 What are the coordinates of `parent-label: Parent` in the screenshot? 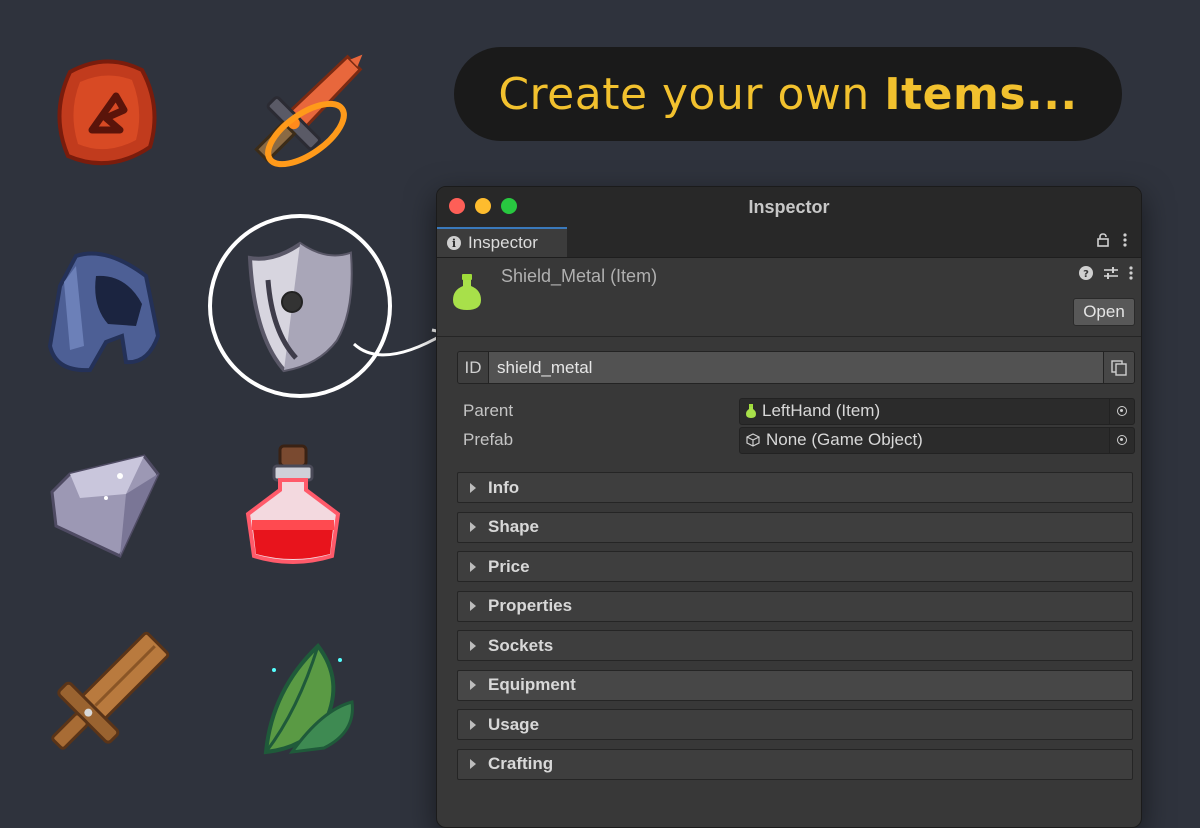 It's located at (488, 410).